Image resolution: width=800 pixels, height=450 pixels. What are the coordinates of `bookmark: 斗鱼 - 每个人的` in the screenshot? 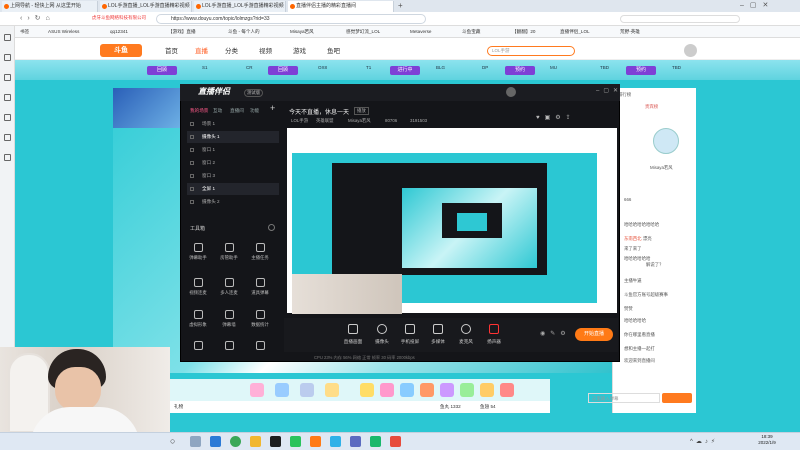 It's located at (244, 32).